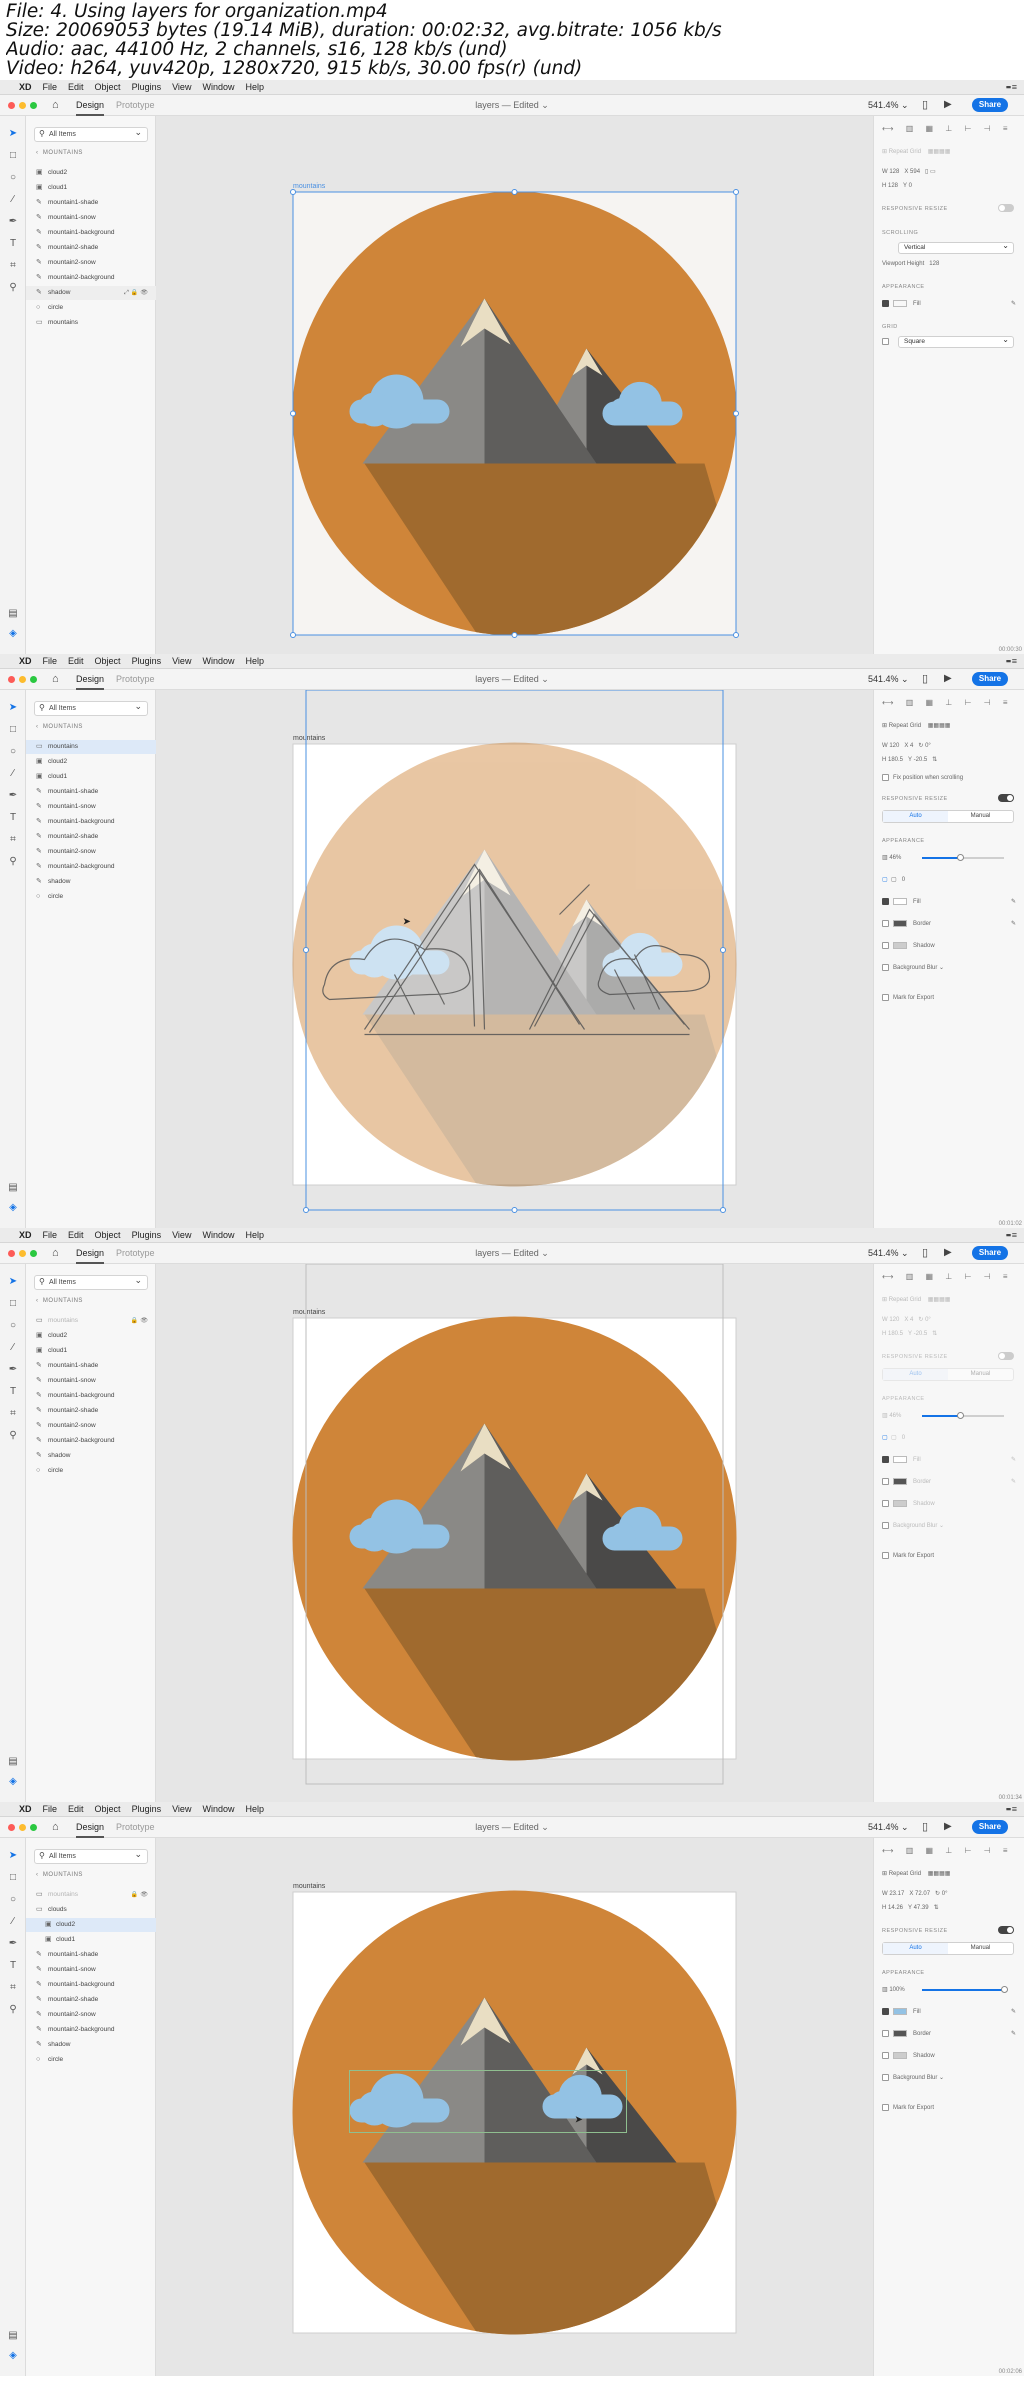  I want to click on artboard-tool-icon: ⌗, so click(13, 840).